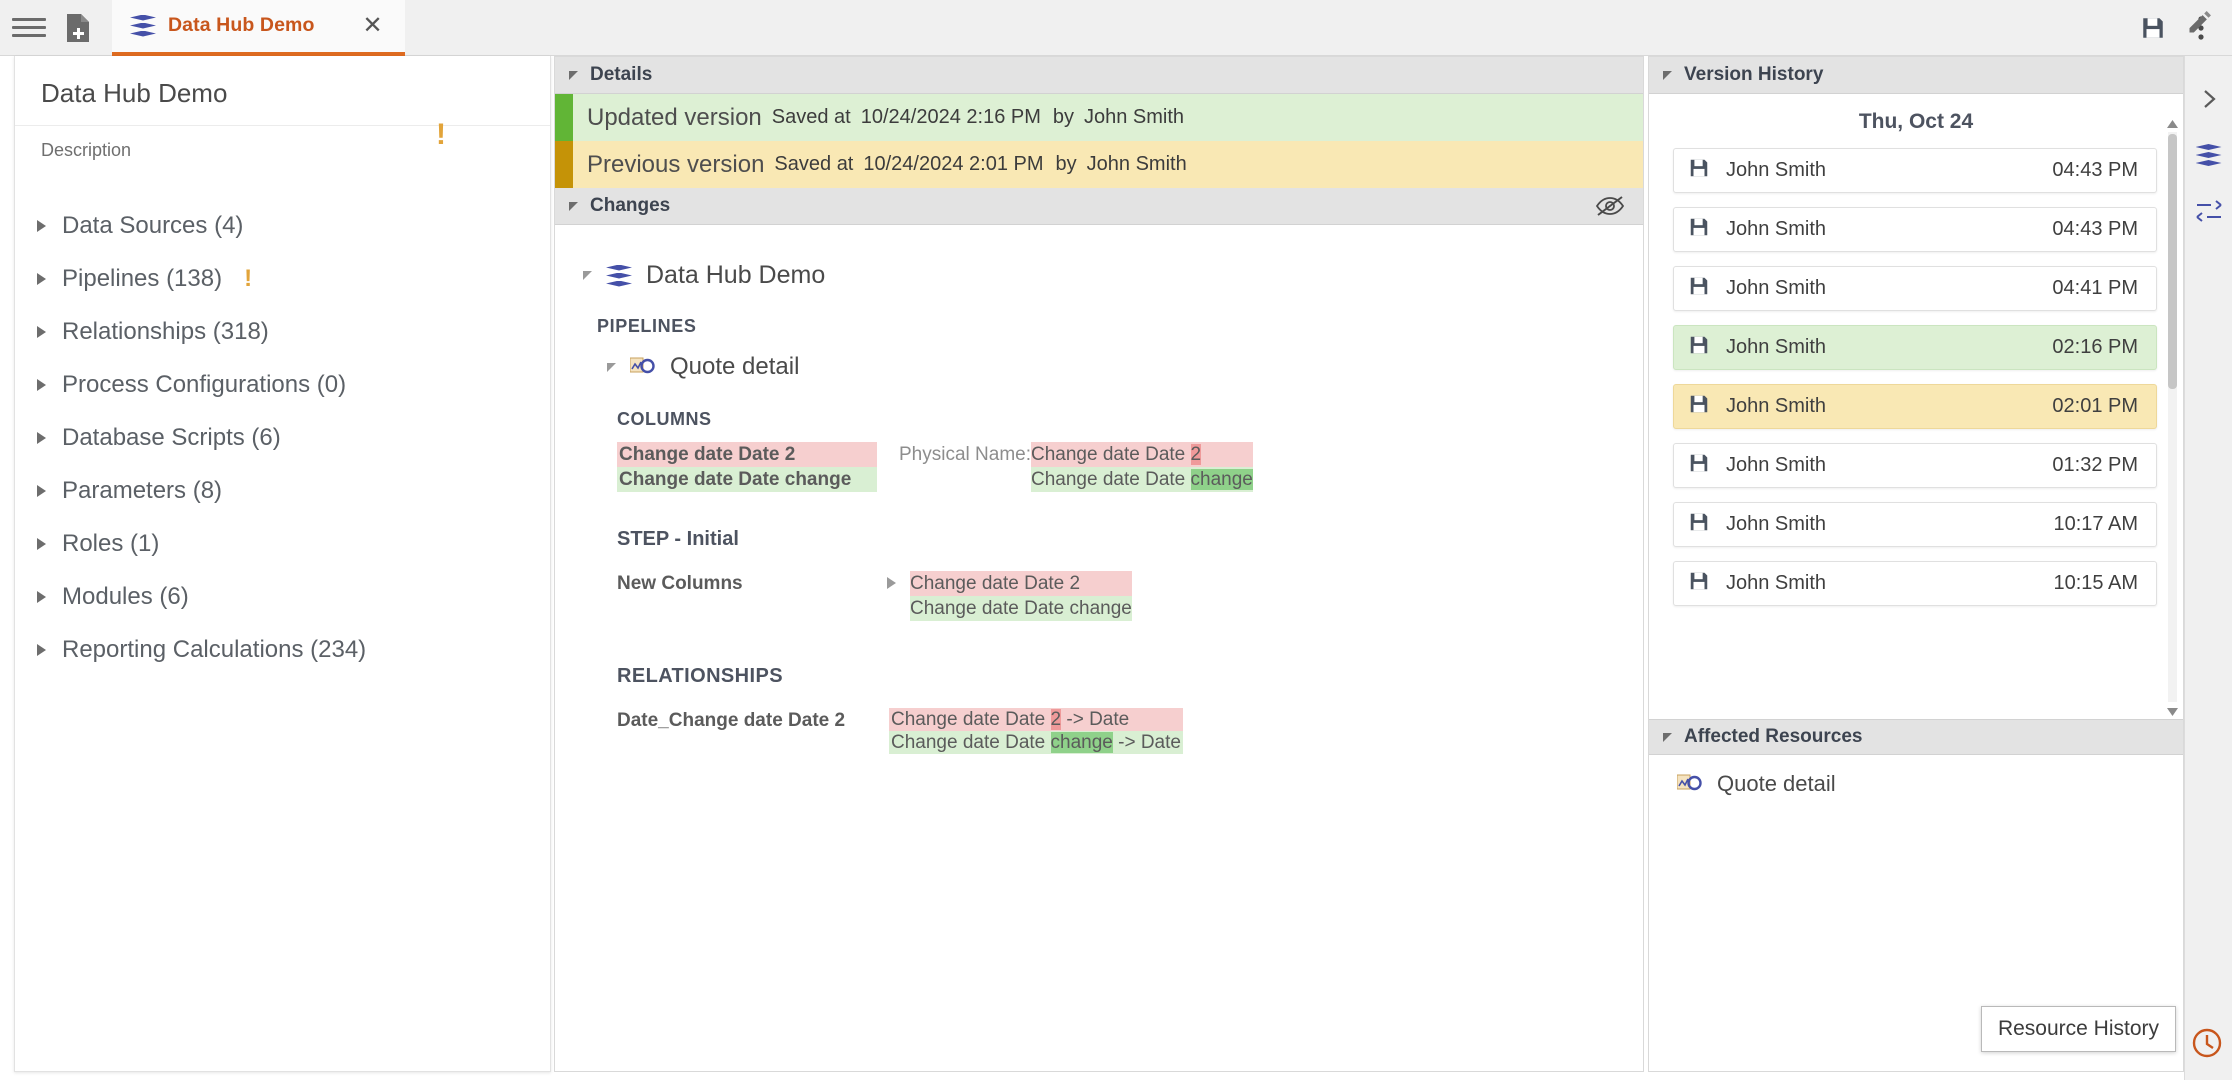  I want to click on details-header: Details, so click(1099, 75).